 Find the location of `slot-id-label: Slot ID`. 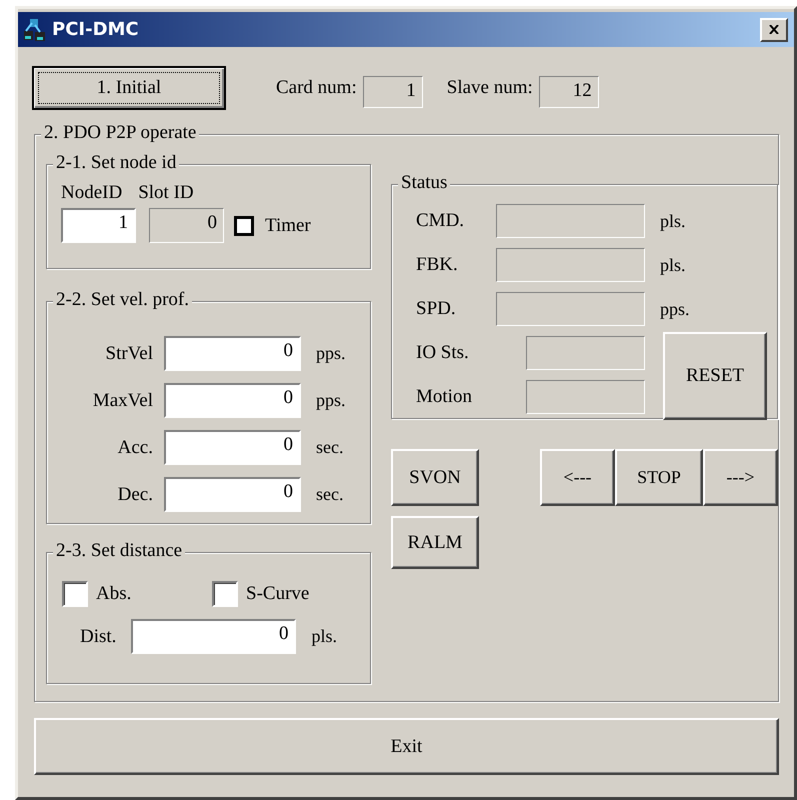

slot-id-label: Slot ID is located at coordinates (166, 193).